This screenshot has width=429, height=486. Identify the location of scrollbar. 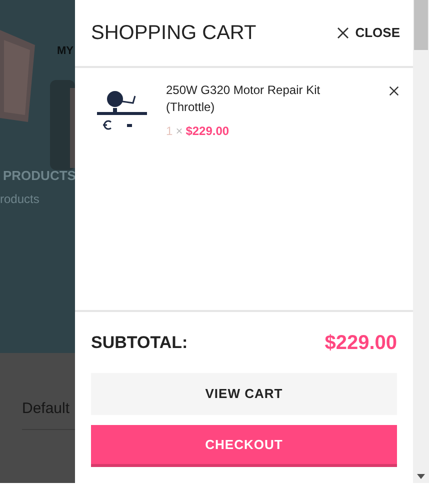
(421, 241).